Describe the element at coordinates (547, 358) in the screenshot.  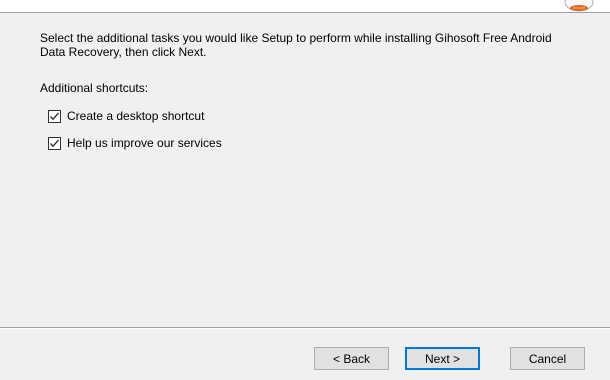
I see `cancel-button: Cancel` at that location.